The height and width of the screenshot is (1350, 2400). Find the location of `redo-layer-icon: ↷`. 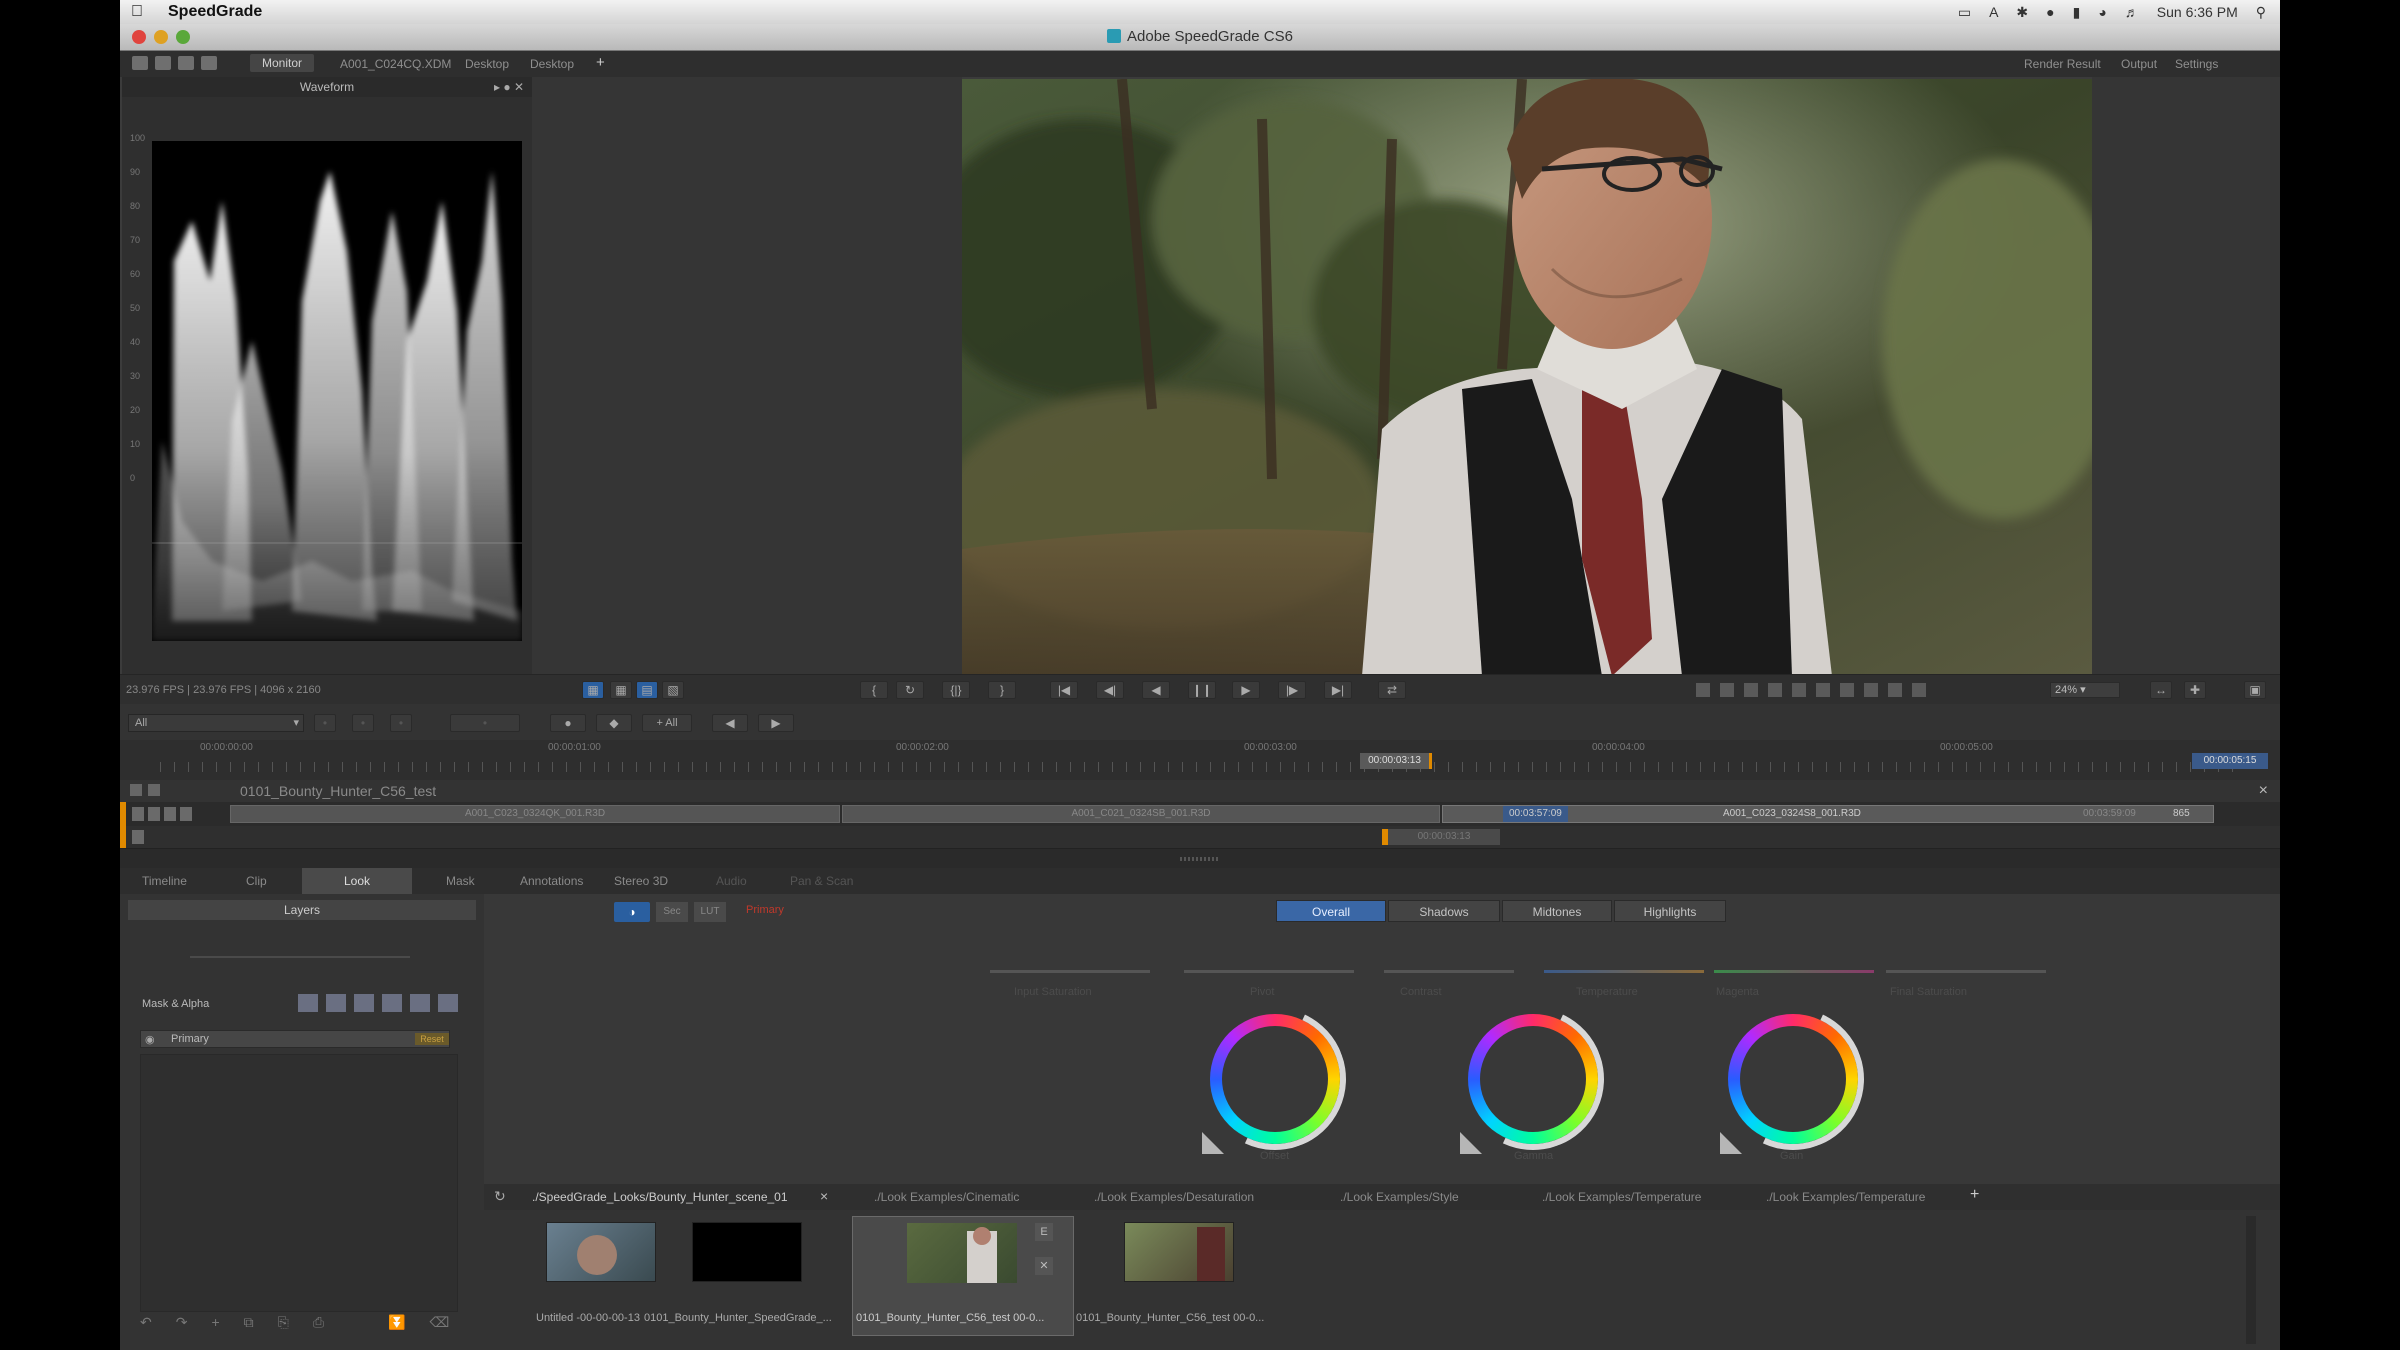

redo-layer-icon: ↷ is located at coordinates (182, 1324).